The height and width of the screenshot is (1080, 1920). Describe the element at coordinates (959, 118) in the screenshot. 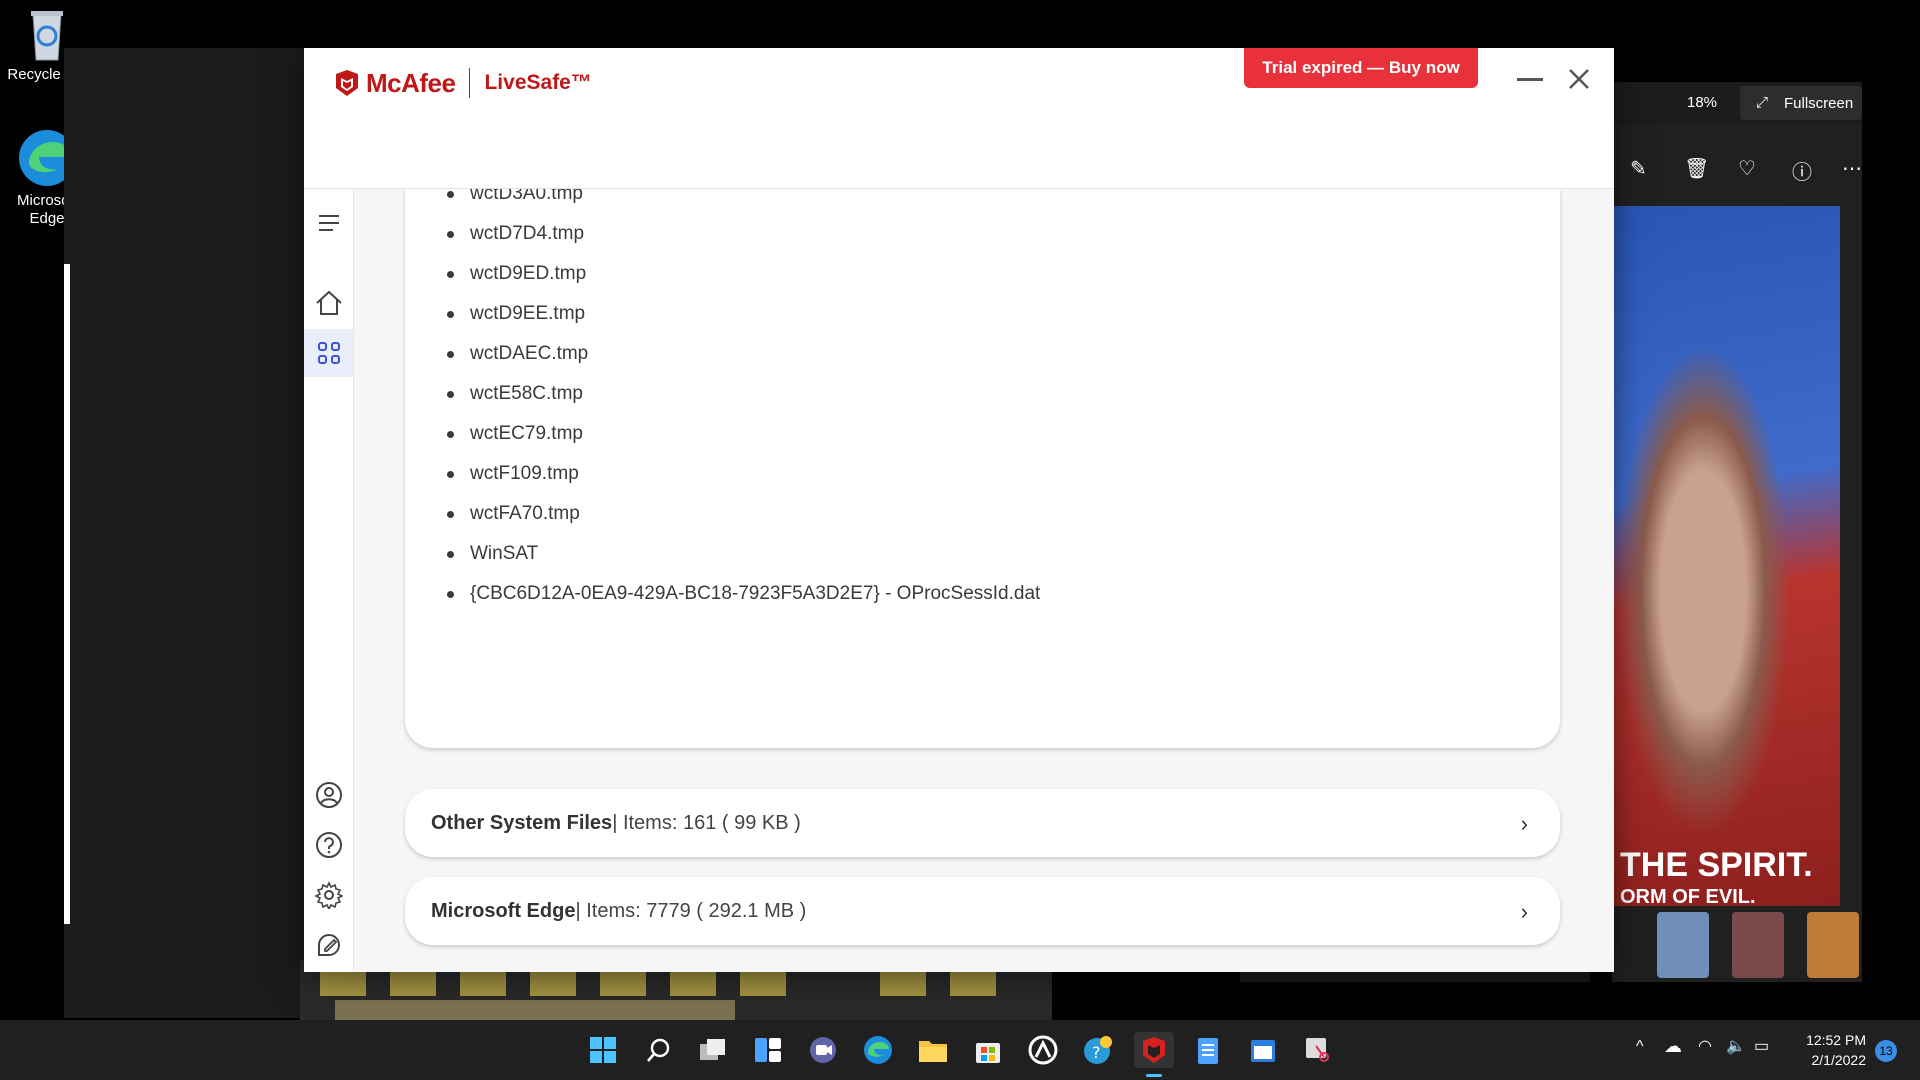

I see `app-header: McAfee LiveSafe™ Trial expired — Buy now` at that location.